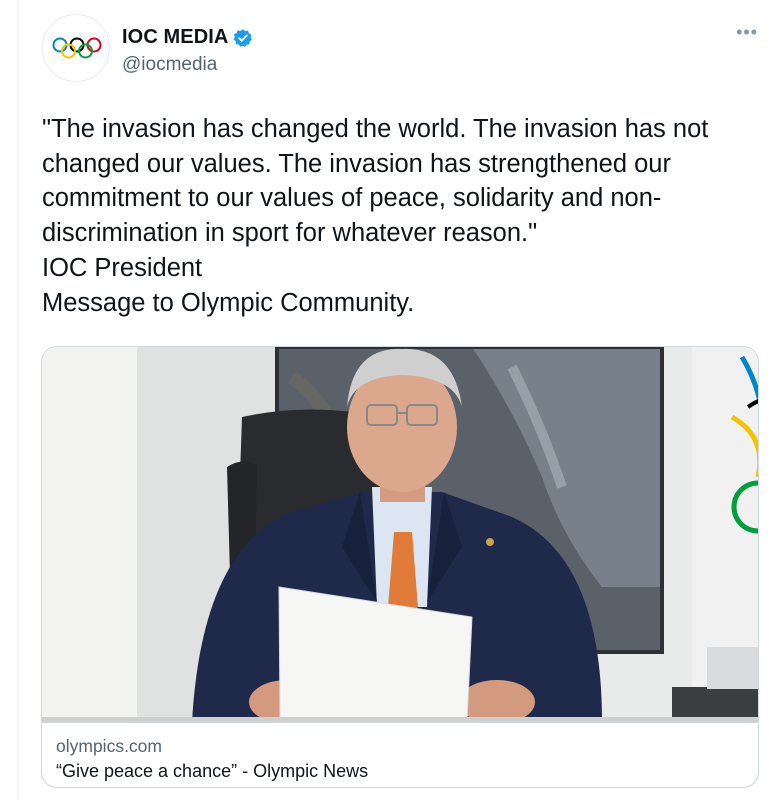 The image size is (782, 800). I want to click on more-options-icon: •••, so click(747, 32).